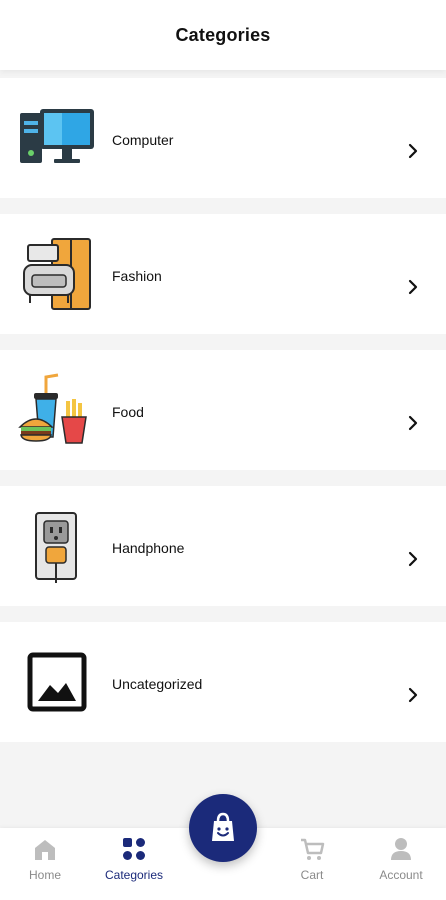 This screenshot has width=446, height=900. What do you see at coordinates (128, 412) in the screenshot?
I see `category-label: Food` at bounding box center [128, 412].